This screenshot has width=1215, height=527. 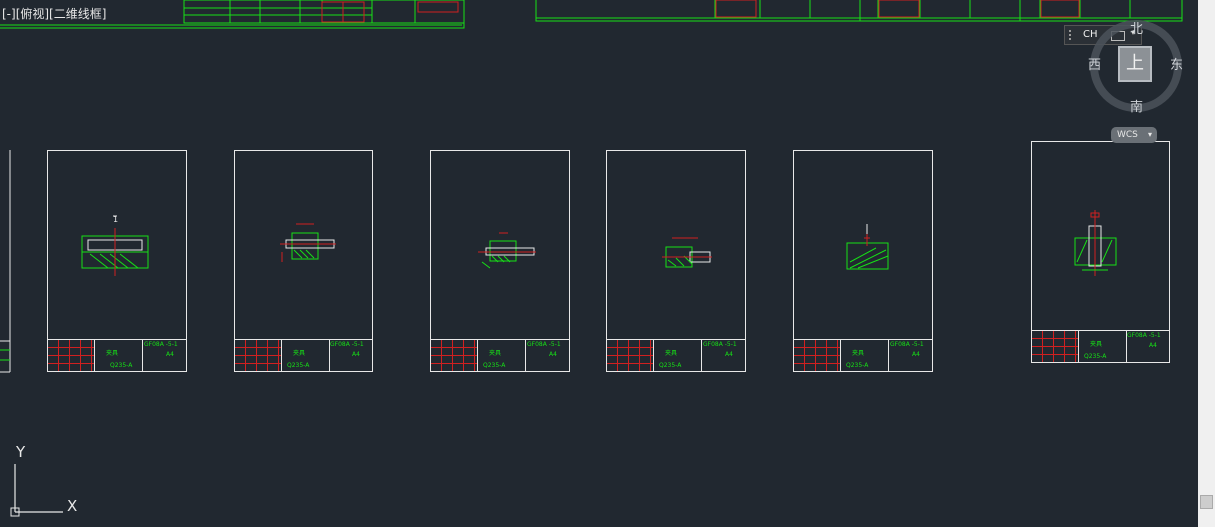 I want to click on top-sheet-right-red, so click(x=897, y=9).